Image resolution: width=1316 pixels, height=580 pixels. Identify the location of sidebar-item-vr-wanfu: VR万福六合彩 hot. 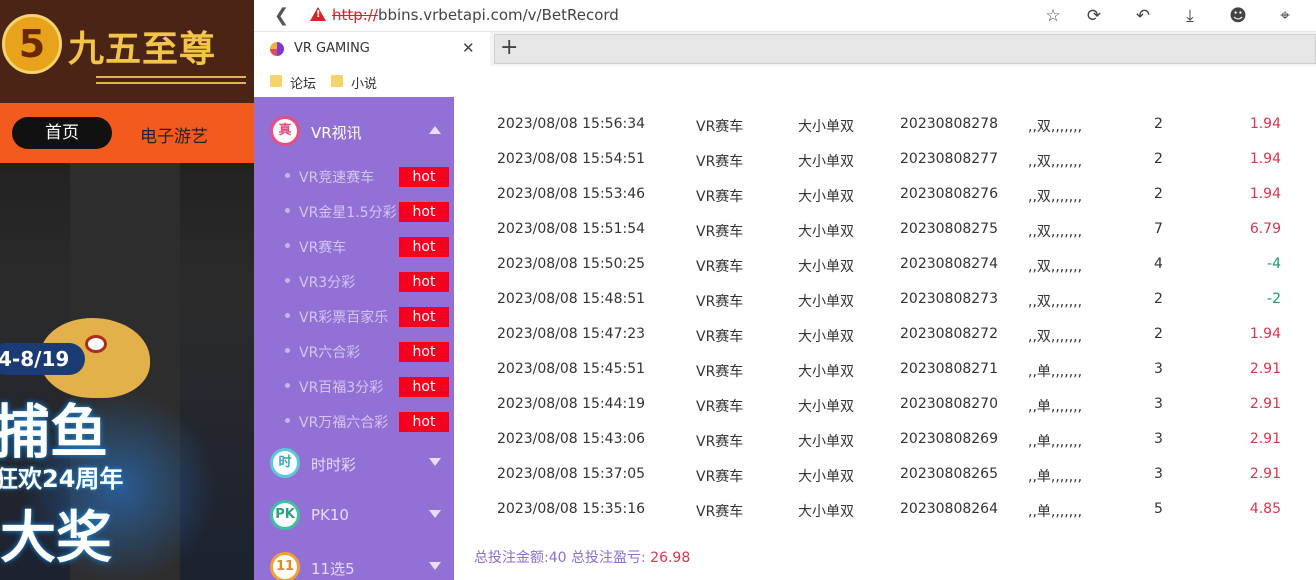
(354, 420).